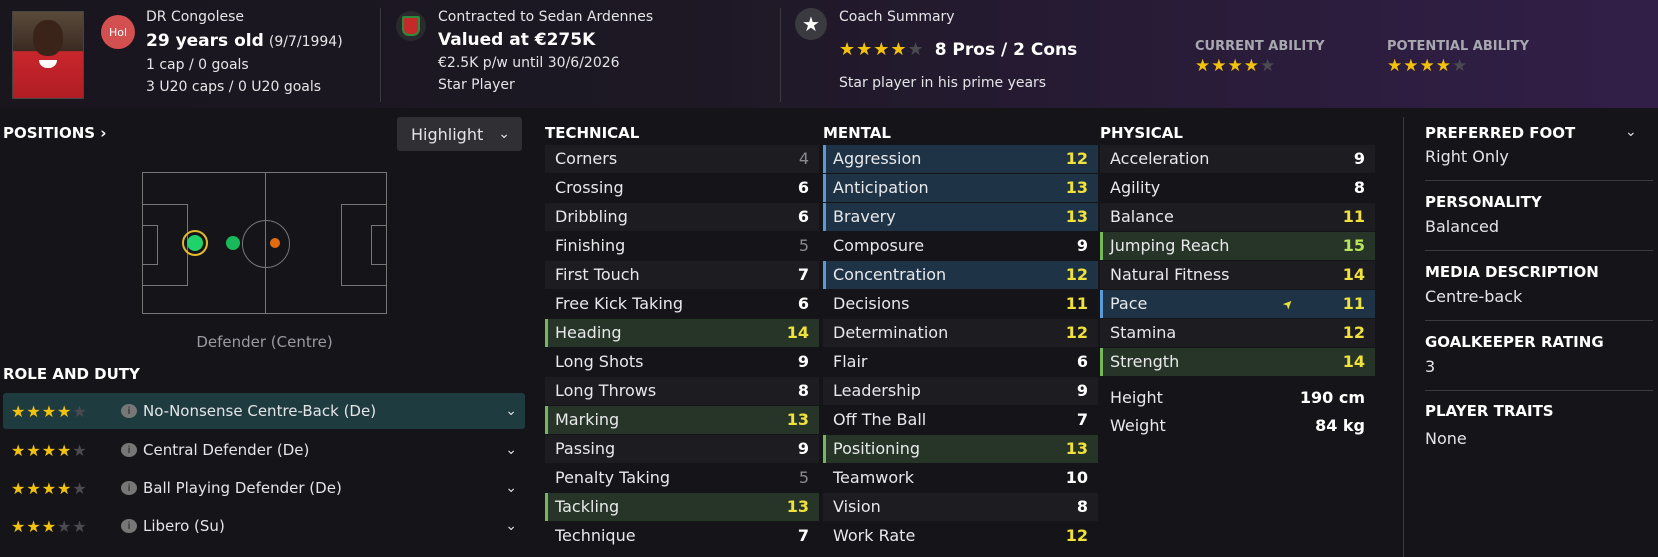  What do you see at coordinates (877, 391) in the screenshot?
I see `attribute-name: Leadership` at bounding box center [877, 391].